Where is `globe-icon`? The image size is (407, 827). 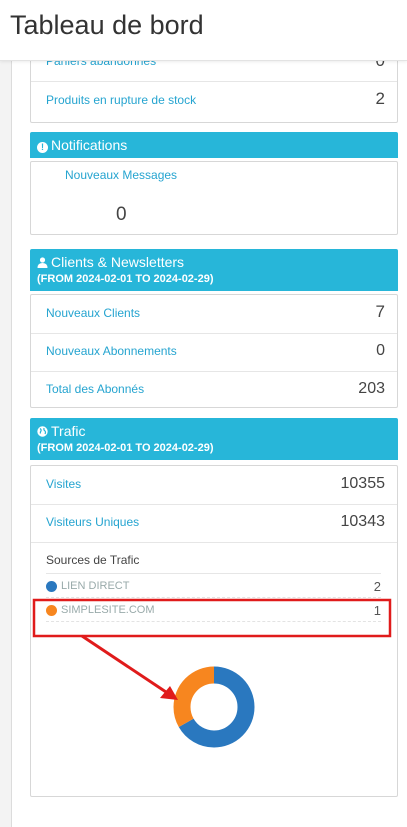 globe-icon is located at coordinates (42, 431).